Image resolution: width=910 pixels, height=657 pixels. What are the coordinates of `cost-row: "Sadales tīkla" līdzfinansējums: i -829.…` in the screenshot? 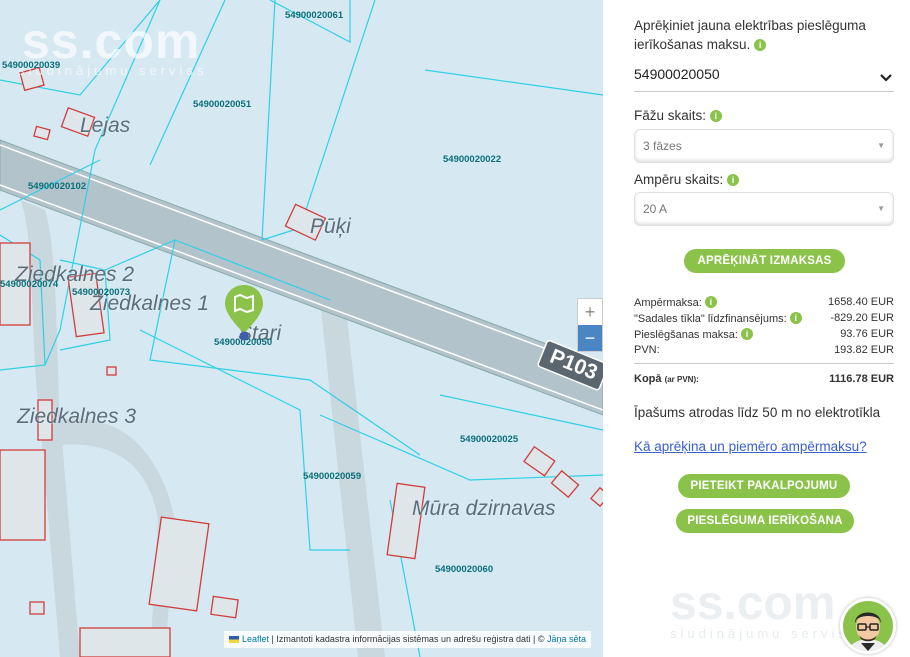 It's located at (764, 319).